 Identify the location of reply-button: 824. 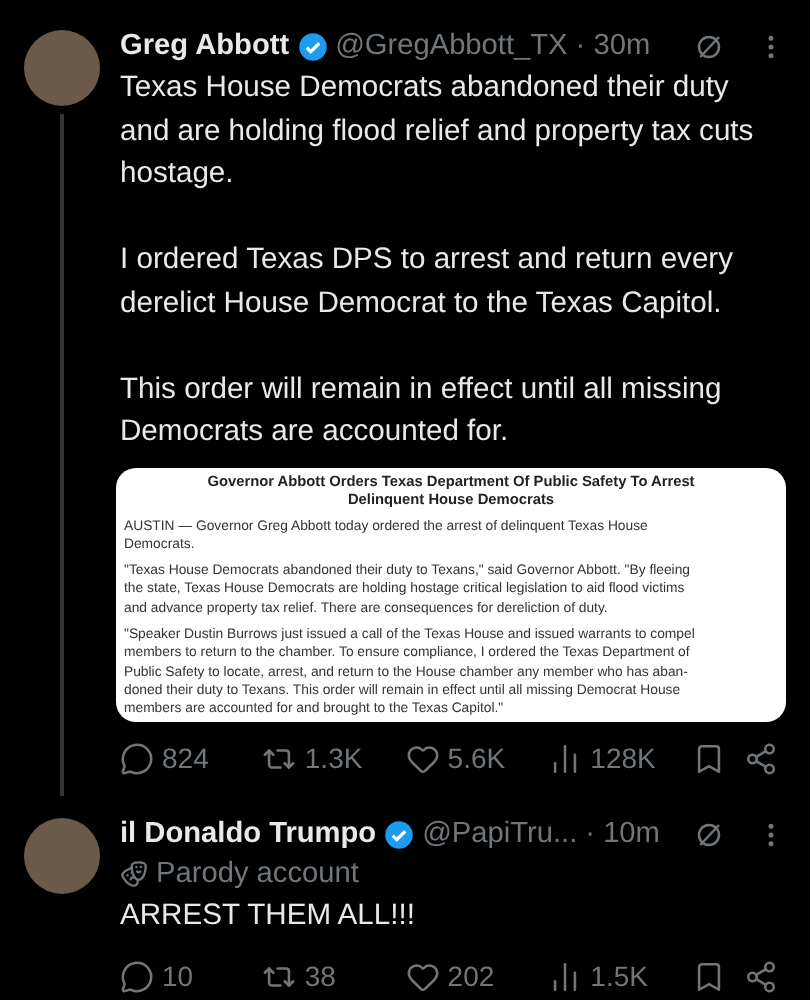
(182, 759).